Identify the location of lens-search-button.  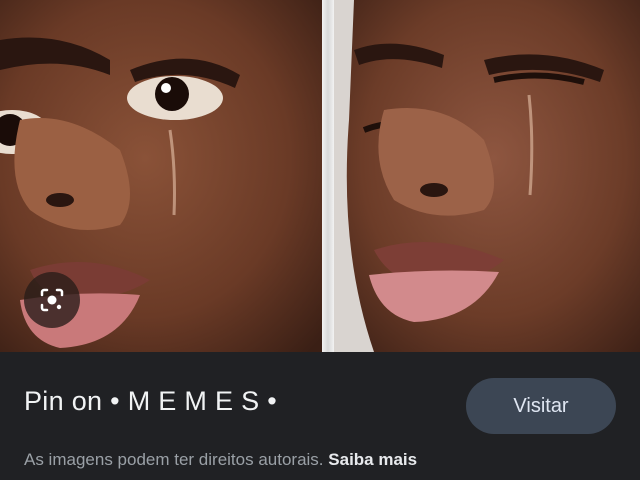
(52, 300).